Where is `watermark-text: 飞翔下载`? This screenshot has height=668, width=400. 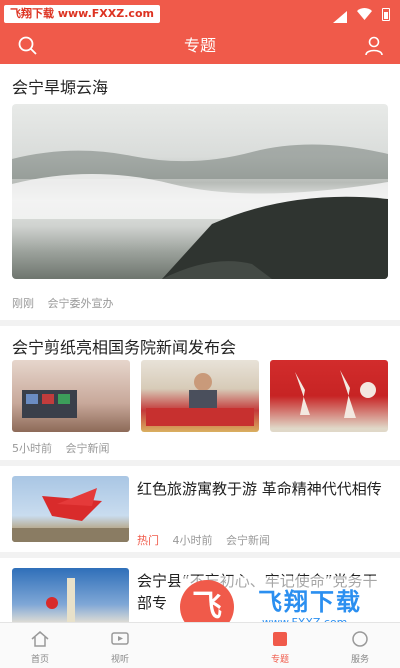
watermark-text: 飞翔下载 is located at coordinates (310, 602).